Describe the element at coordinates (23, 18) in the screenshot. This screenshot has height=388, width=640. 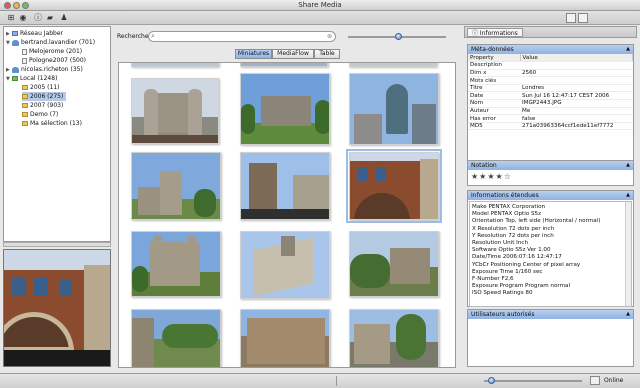
I see `globe-icon: ◉` at that location.